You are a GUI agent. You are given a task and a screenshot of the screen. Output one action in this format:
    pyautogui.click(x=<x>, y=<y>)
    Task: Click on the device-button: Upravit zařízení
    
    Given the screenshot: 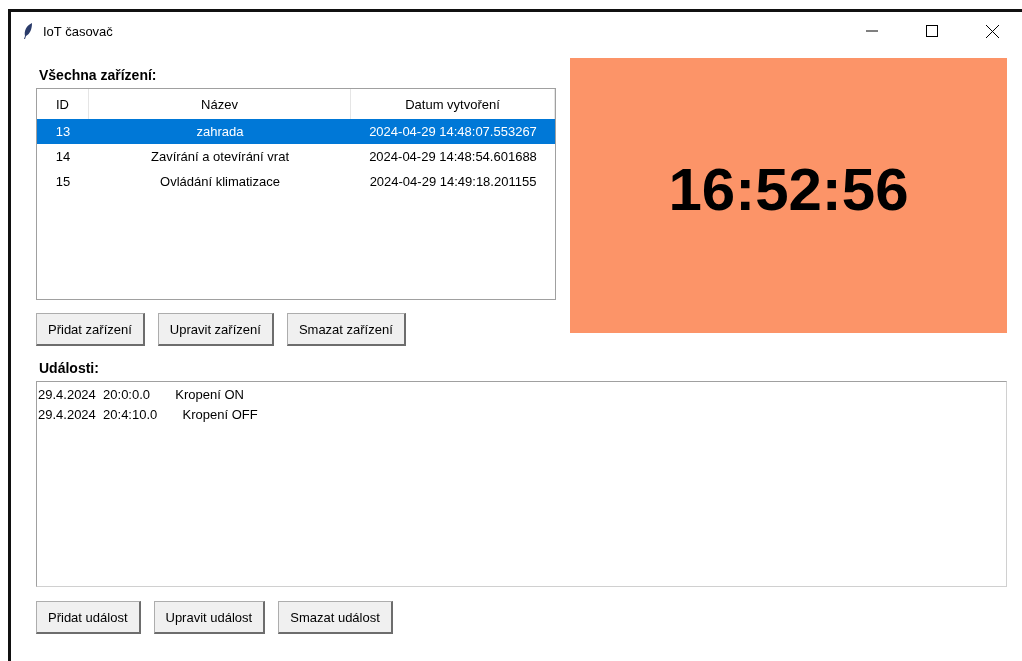 What is the action you would take?
    pyautogui.click(x=215, y=329)
    